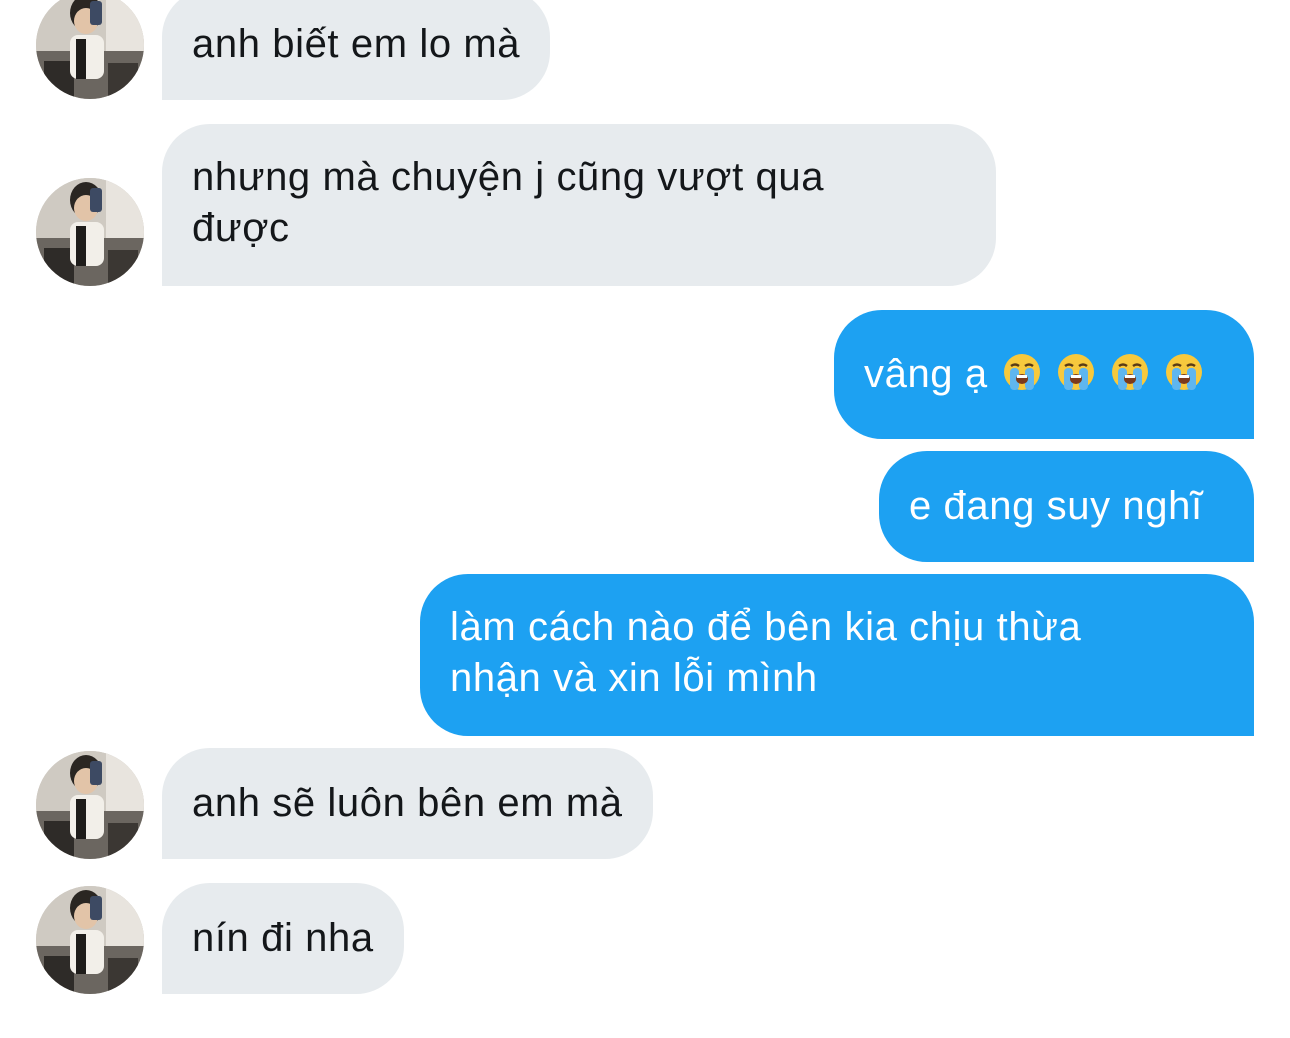 The image size is (1290, 1038). Describe the element at coordinates (766, 627) in the screenshot. I see `message-text-line: làm cách nào để bên kia chịu thừa` at that location.